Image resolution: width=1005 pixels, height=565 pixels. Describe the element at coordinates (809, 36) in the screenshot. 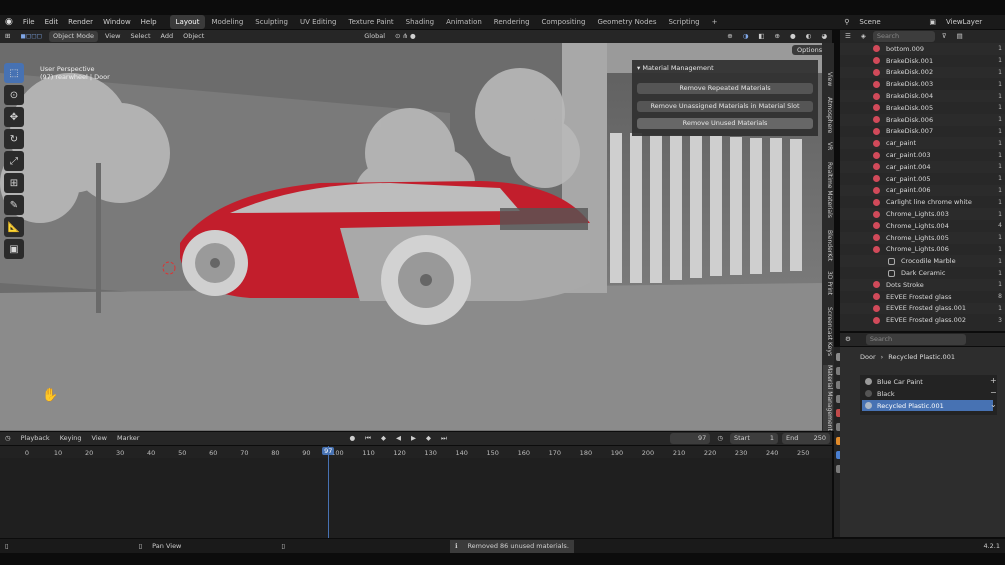

I see `shading-material-icon: ◐` at that location.